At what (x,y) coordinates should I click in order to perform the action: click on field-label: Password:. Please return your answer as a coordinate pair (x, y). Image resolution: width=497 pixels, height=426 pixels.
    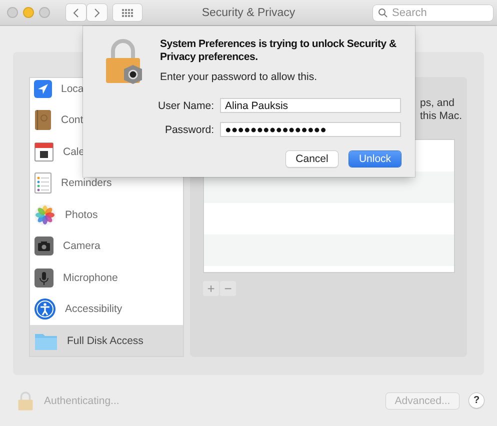
    Looking at the image, I should click on (189, 130).